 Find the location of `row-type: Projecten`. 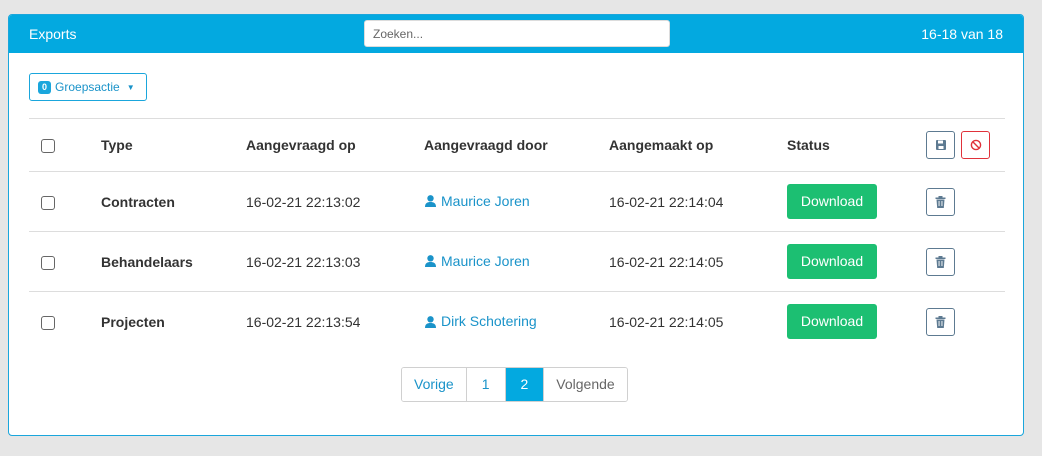

row-type: Projecten is located at coordinates (173, 321).